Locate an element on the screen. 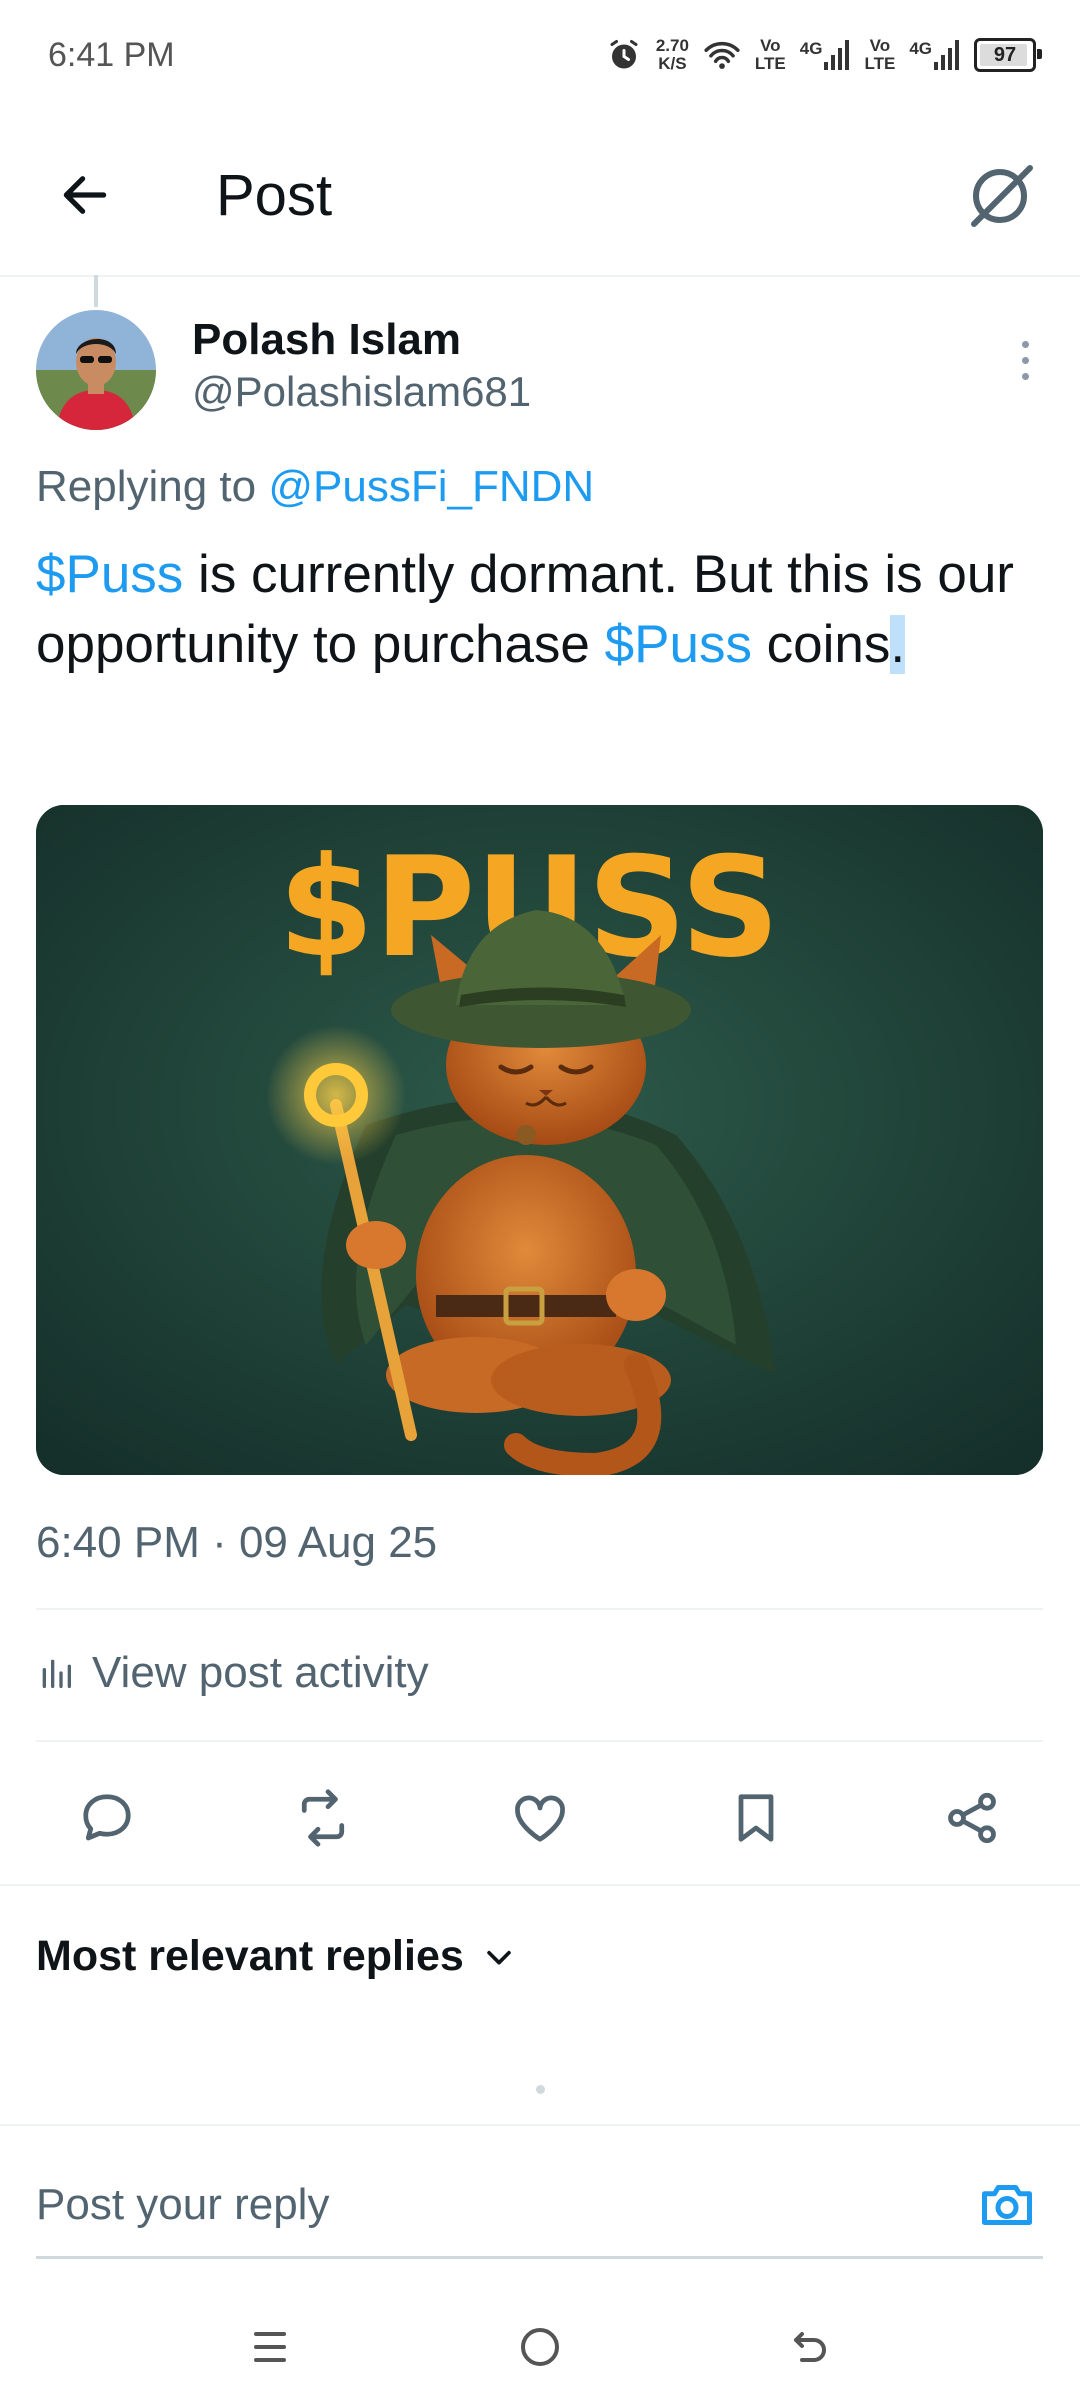  home-button is located at coordinates (540, 2347).